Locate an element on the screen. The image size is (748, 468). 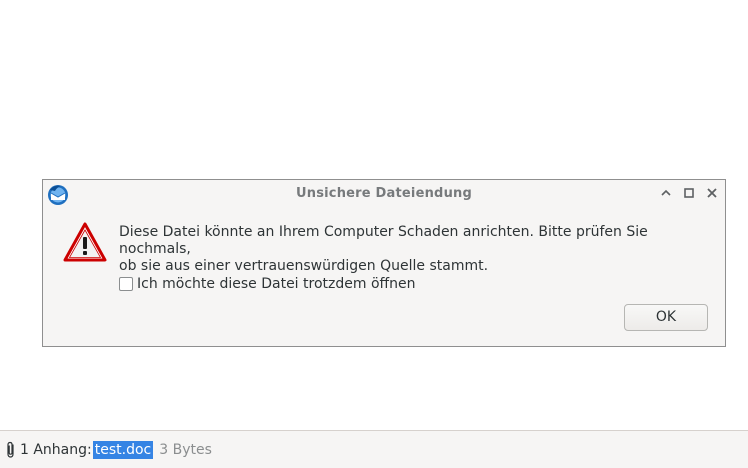
chevron-up-icon is located at coordinates (666, 192).